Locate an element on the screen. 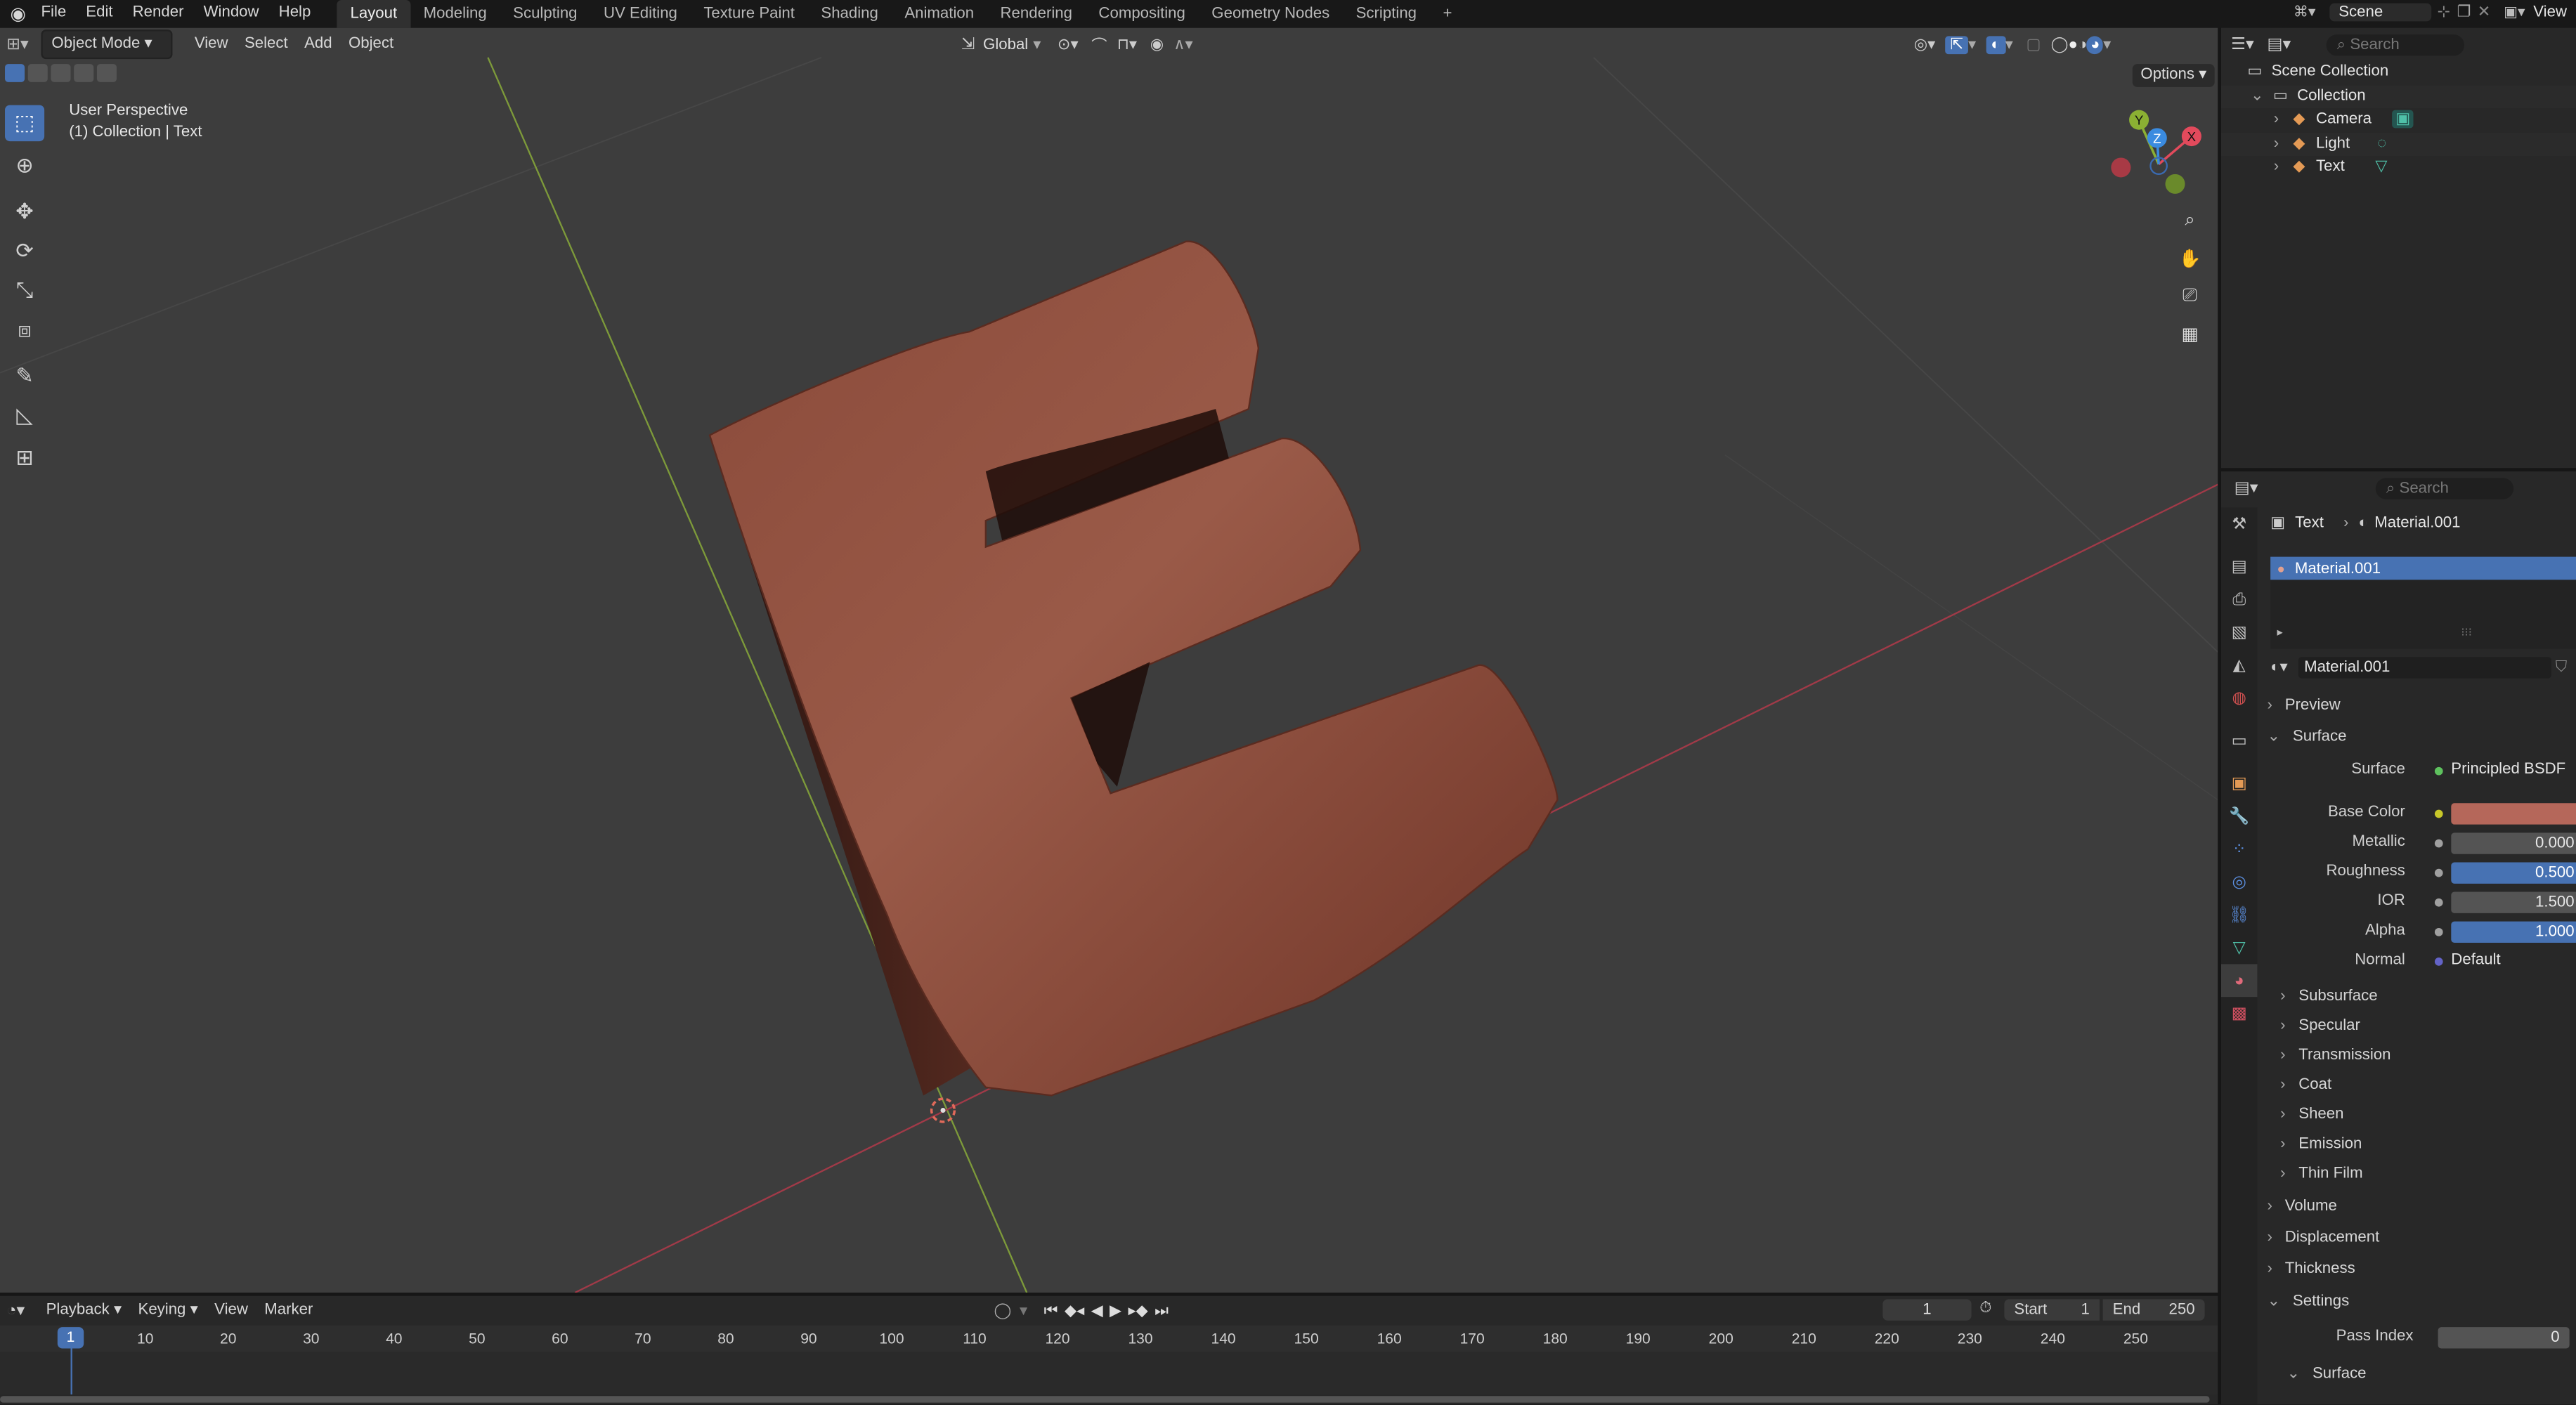 The width and height of the screenshot is (2576, 1405). jump-start-icon: ⏮ is located at coordinates (1051, 1311).